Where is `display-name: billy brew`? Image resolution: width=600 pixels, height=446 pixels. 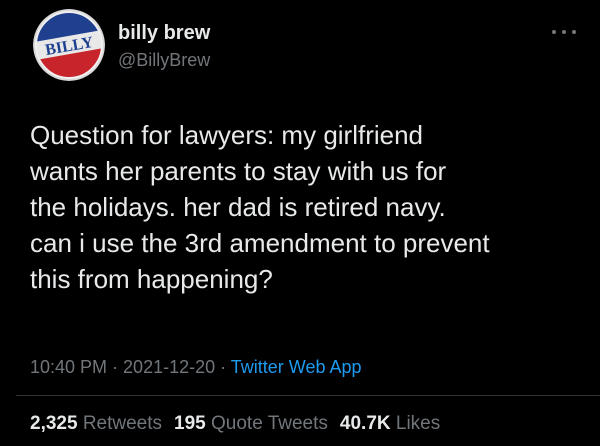 display-name: billy brew is located at coordinates (164, 33).